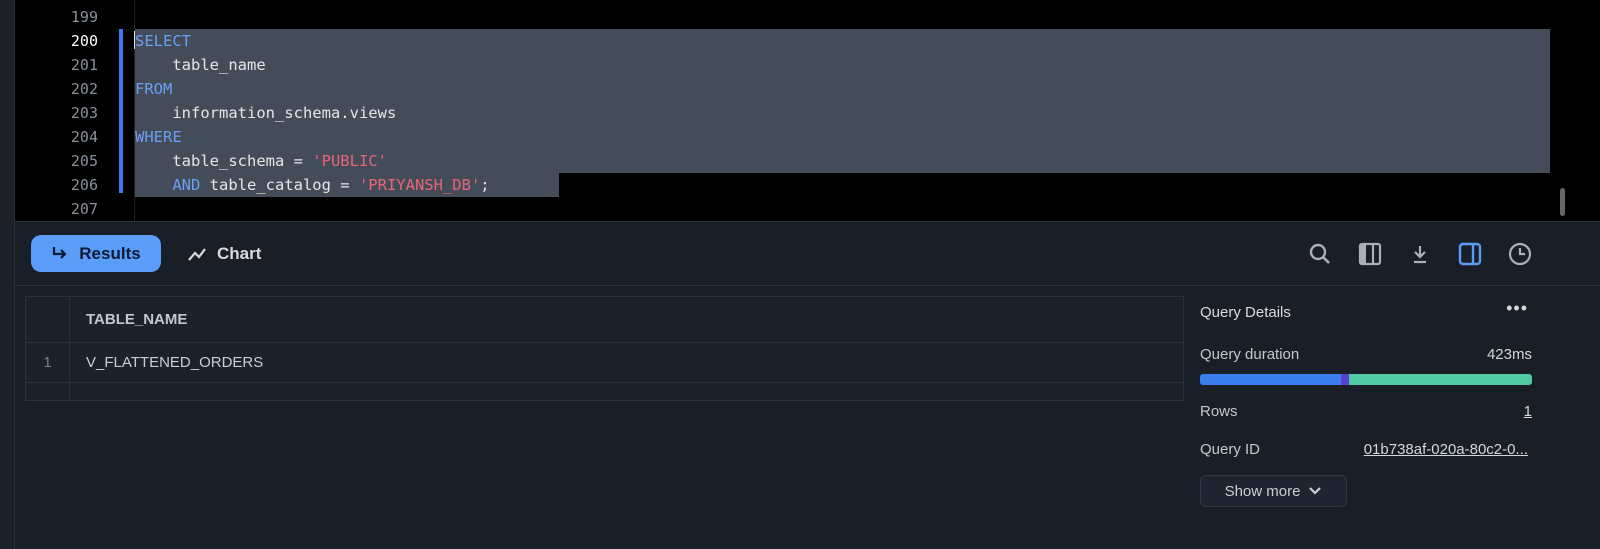  What do you see at coordinates (604, 363) in the screenshot?
I see `table-row: 1 V_FLATTENED_ORDERS` at bounding box center [604, 363].